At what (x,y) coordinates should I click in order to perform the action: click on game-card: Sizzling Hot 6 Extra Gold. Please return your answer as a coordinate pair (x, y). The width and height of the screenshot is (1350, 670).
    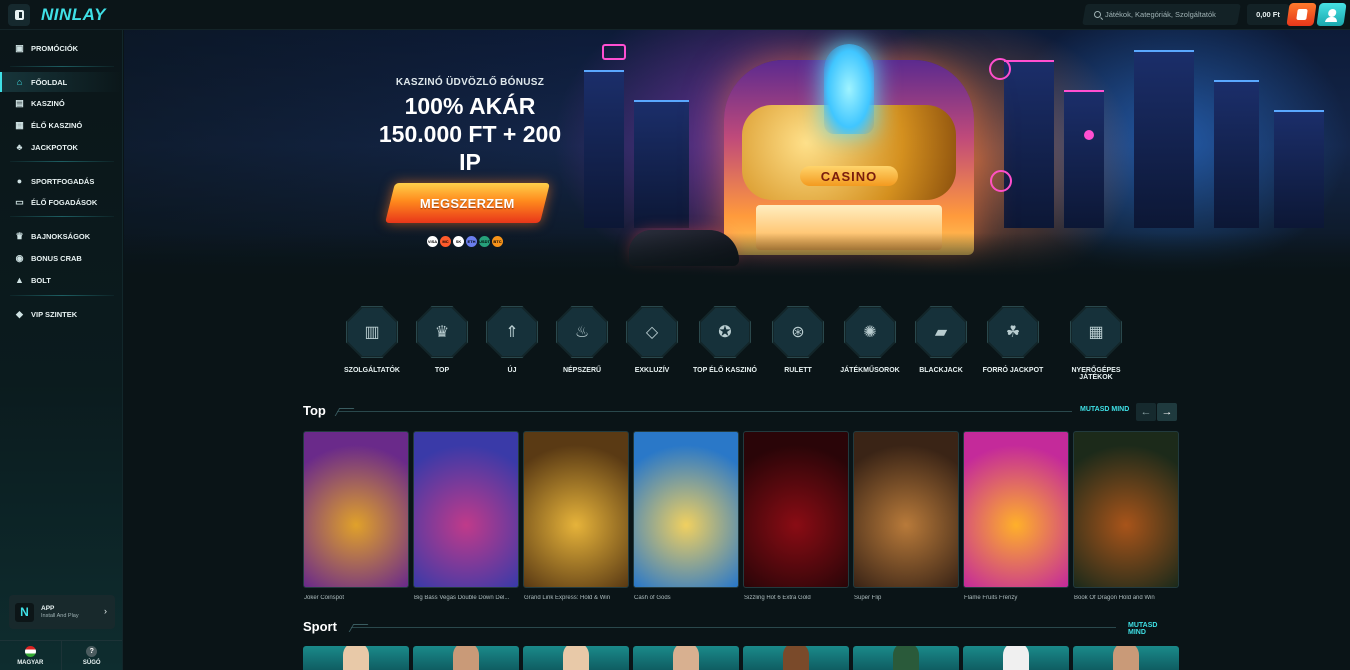
    Looking at the image, I should click on (796, 518).